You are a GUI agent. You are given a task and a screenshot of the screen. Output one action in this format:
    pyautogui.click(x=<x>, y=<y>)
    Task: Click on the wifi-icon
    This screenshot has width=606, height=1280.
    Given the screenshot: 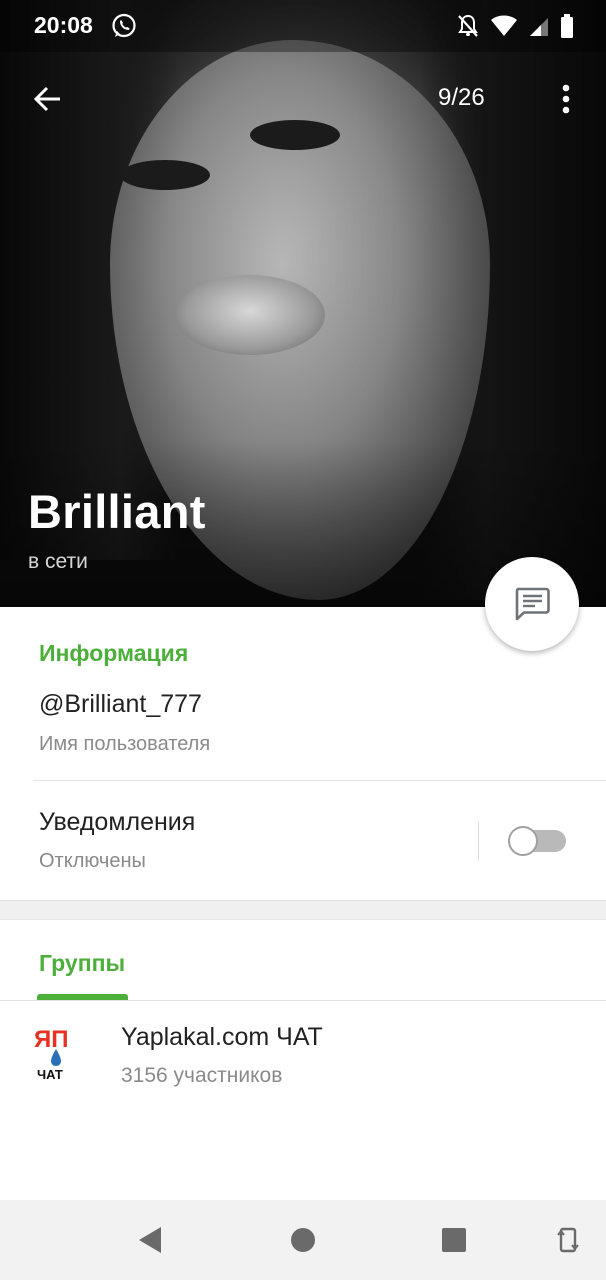 What is the action you would take?
    pyautogui.click(x=504, y=26)
    